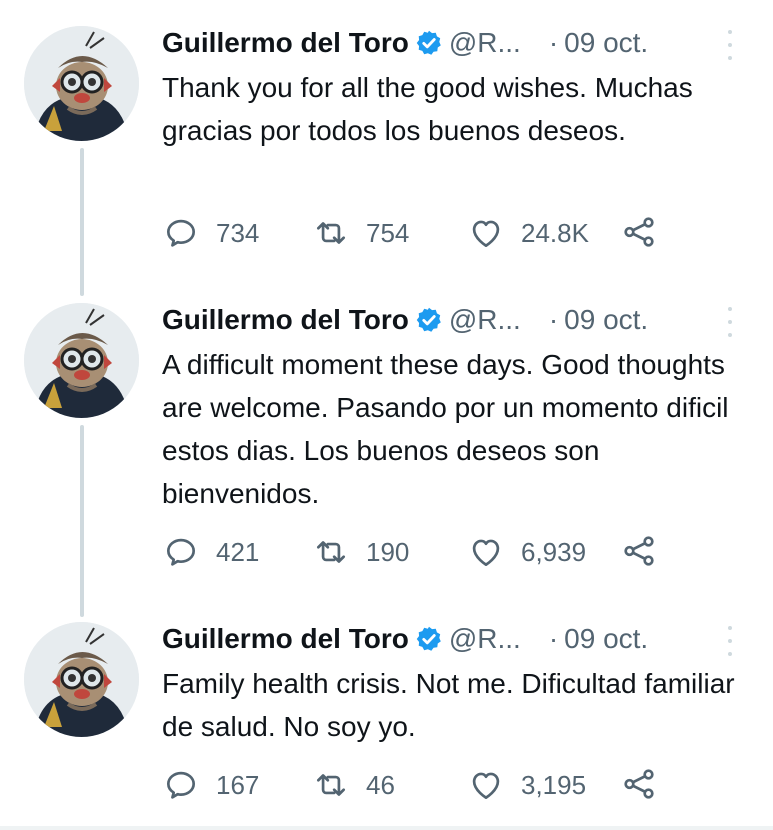 This screenshot has height=830, width=773. What do you see at coordinates (380, 784) in the screenshot?
I see `retweet-count: 46` at bounding box center [380, 784].